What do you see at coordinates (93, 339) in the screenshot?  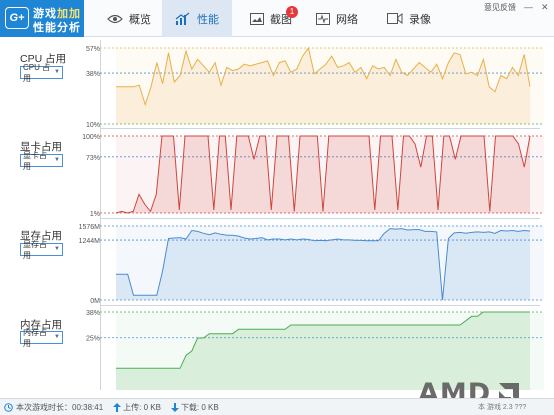 I see `ram-tick-label: 25%` at bounding box center [93, 339].